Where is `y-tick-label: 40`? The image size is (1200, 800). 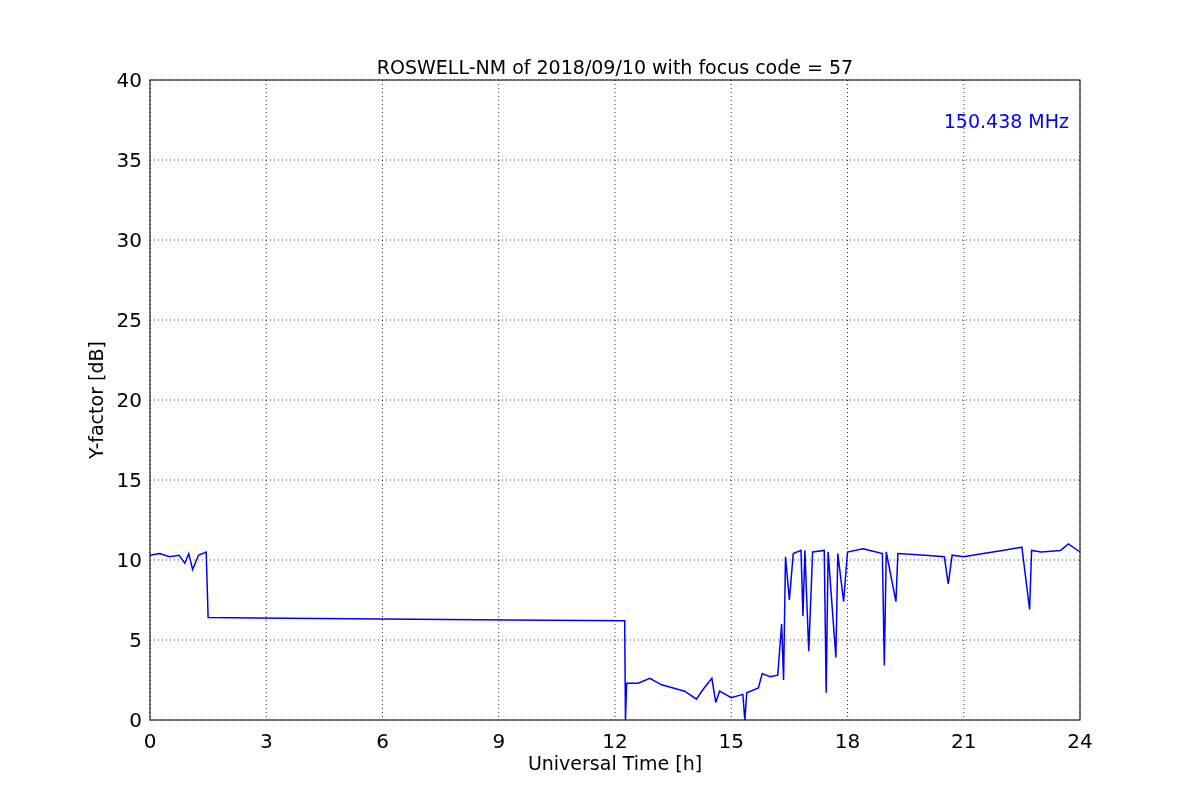 y-tick-label: 40 is located at coordinates (129, 80).